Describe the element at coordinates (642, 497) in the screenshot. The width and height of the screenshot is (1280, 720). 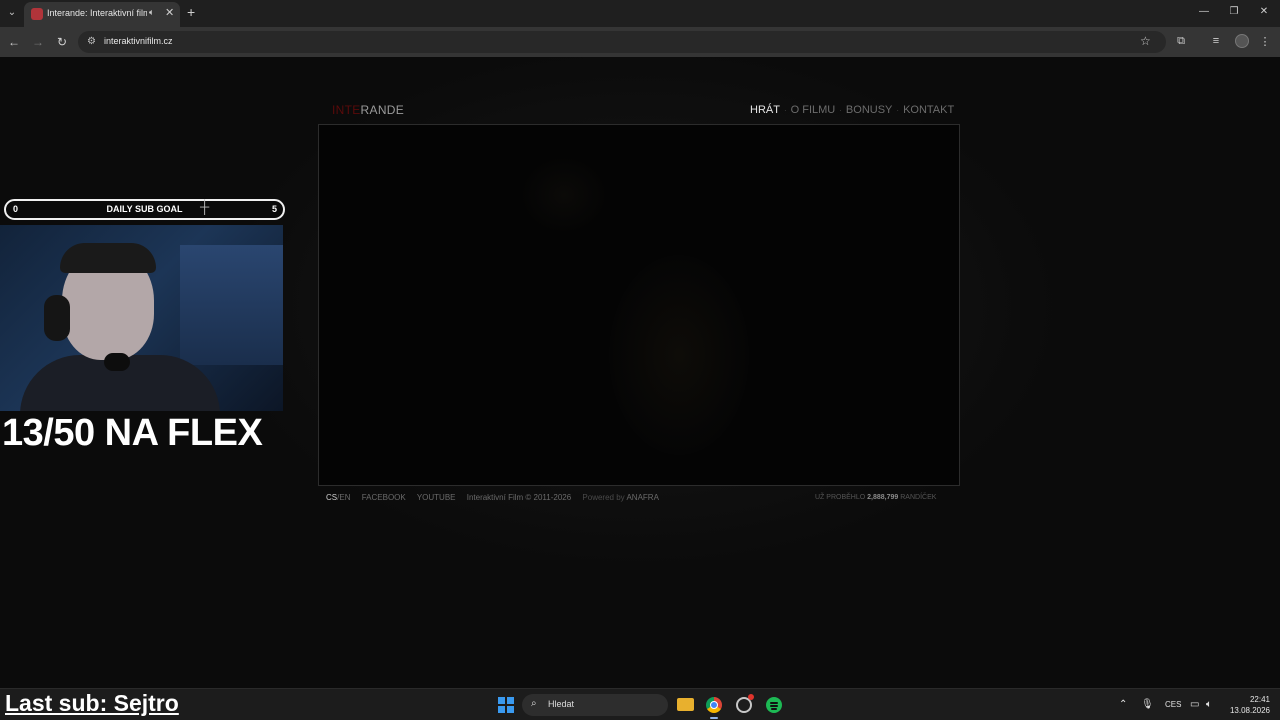
I see `anafra-link: ANAFRA` at that location.